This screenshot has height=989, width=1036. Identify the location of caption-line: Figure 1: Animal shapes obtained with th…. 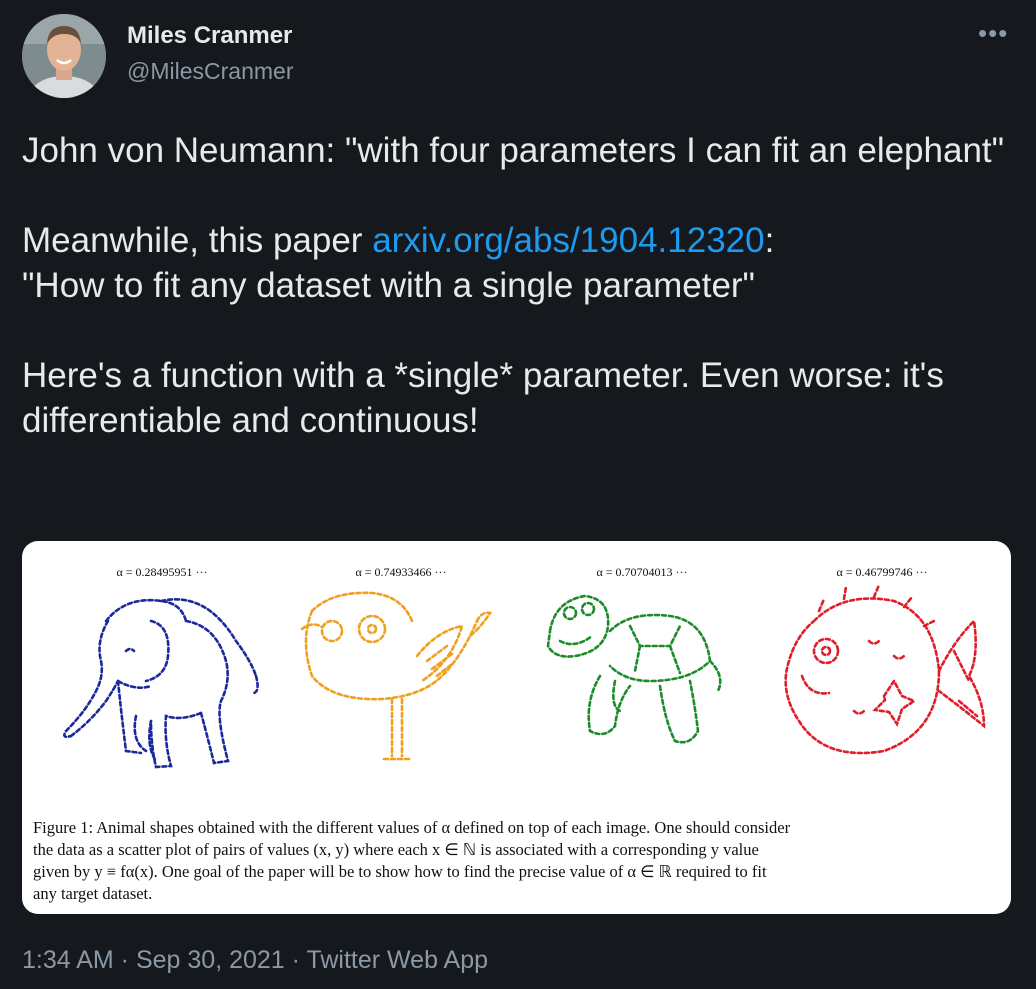
(412, 827).